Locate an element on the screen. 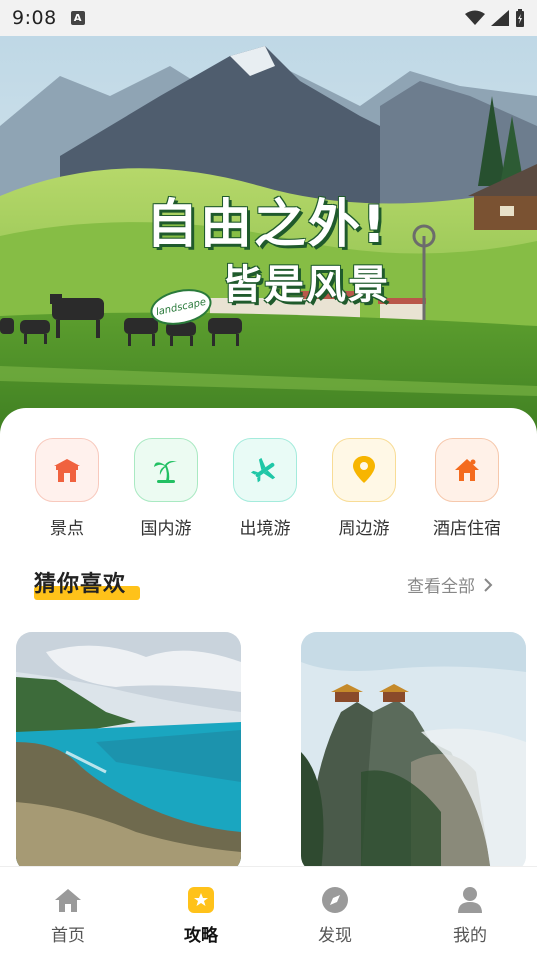 This screenshot has height=956, width=537. temple-icon is located at coordinates (67, 470).